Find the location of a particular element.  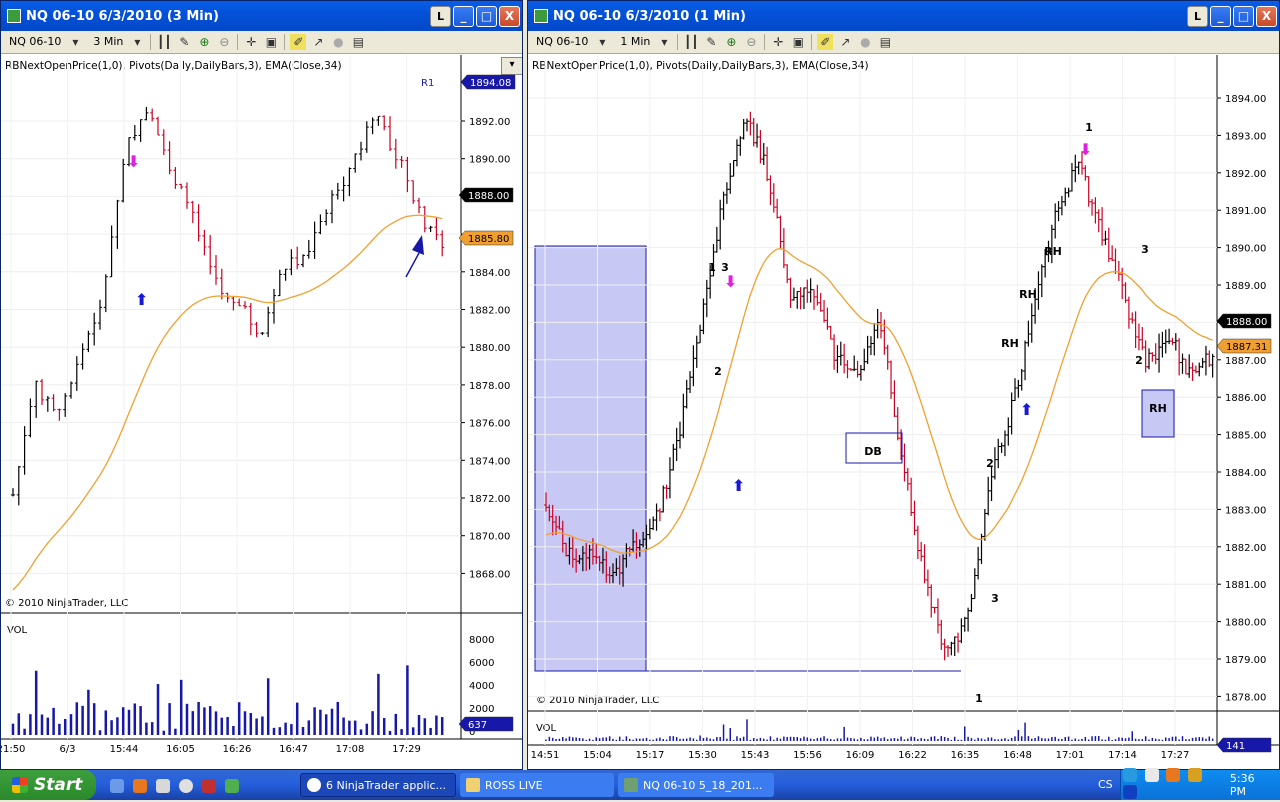

price-tick-label: 1894.00 is located at coordinates (1245, 99).